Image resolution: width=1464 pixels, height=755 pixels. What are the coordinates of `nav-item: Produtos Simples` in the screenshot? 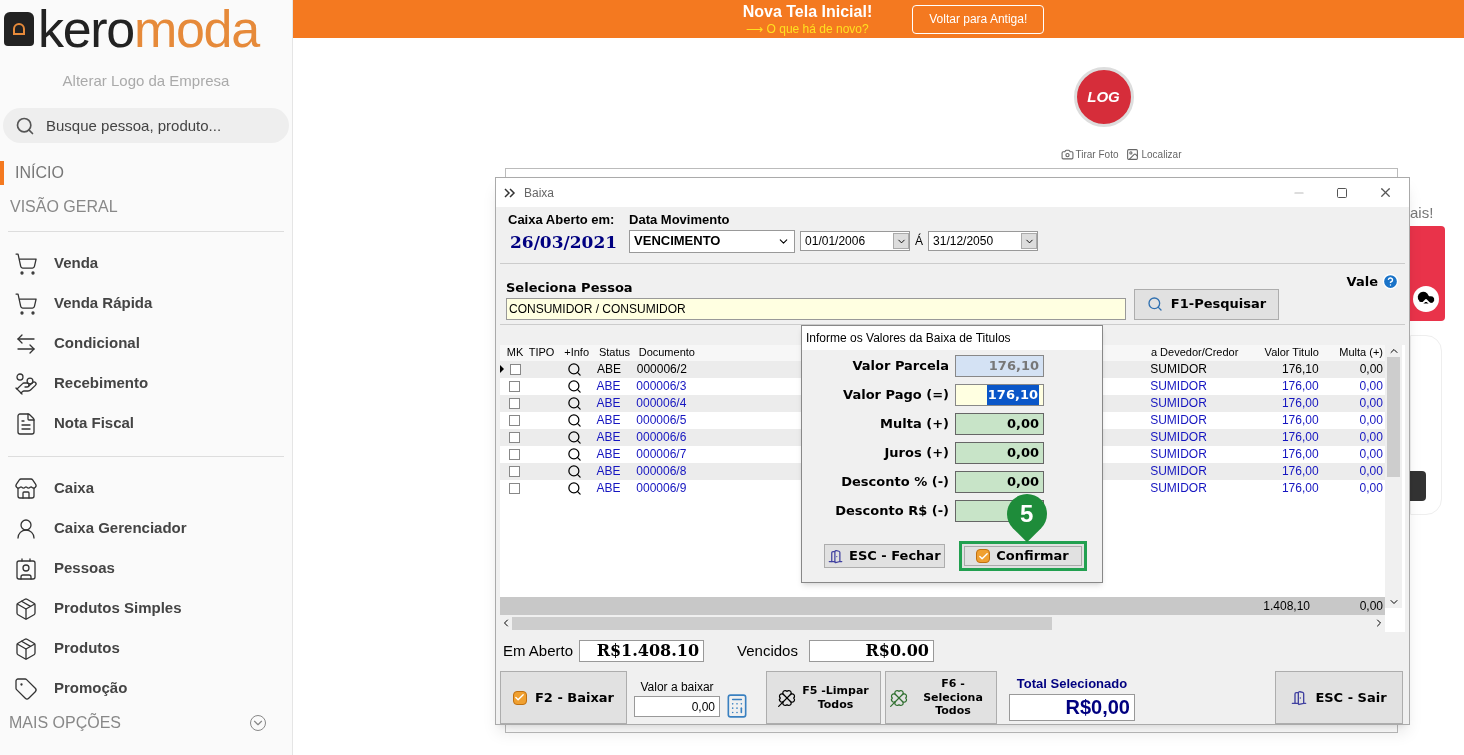 It's located at (146, 608).